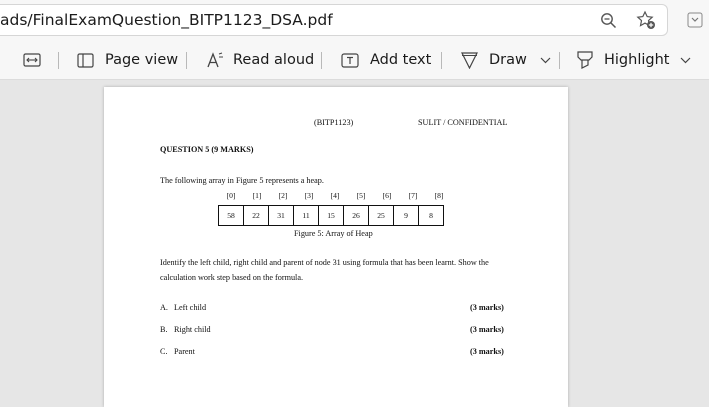 The height and width of the screenshot is (407, 709). I want to click on add-text-button: Add text, so click(385, 60).